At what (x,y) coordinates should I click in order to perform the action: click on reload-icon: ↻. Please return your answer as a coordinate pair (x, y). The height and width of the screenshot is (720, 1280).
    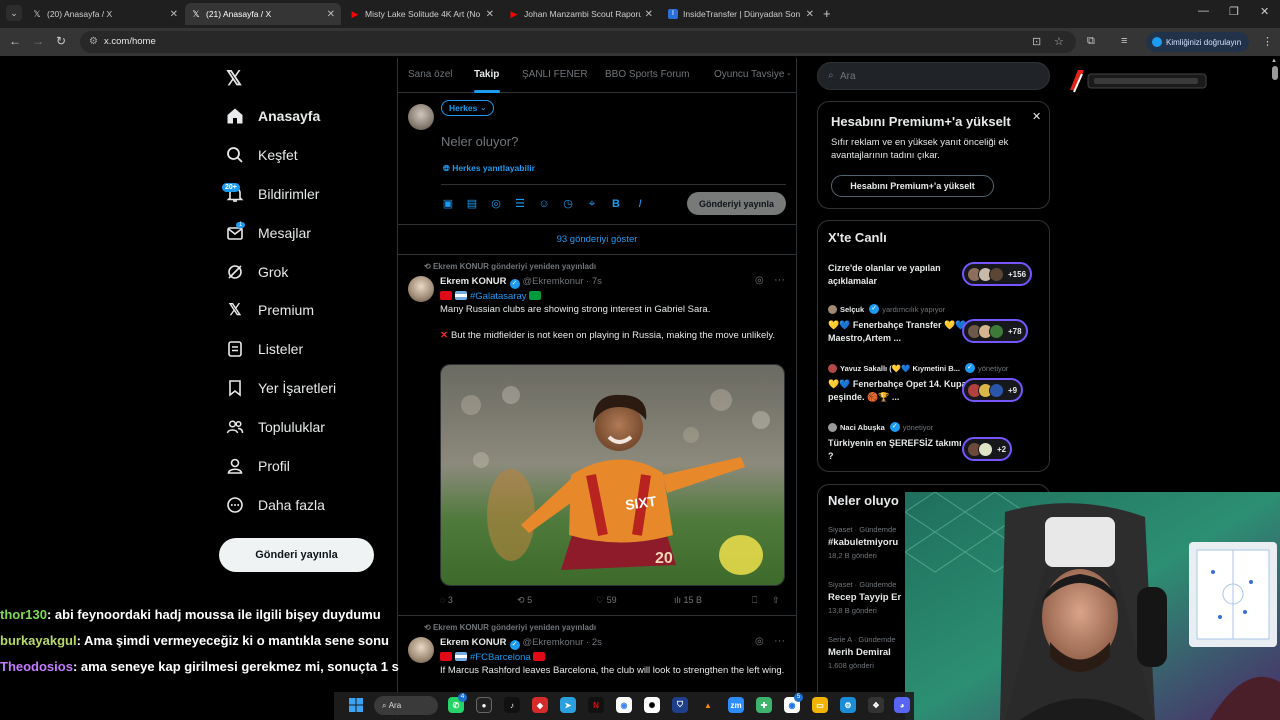
    Looking at the image, I should click on (61, 41).